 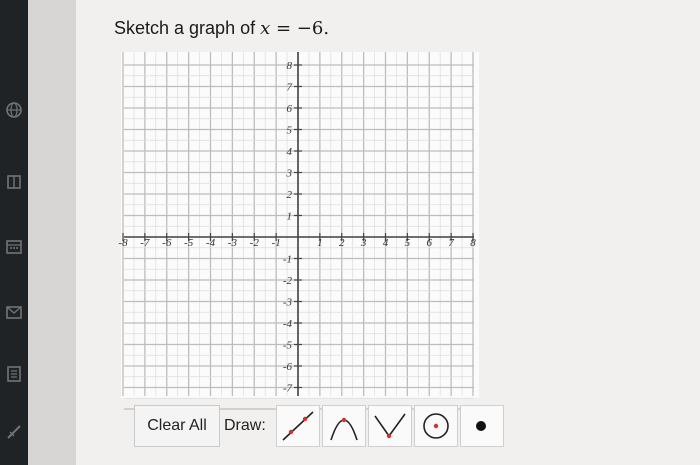 What do you see at coordinates (288, 324) in the screenshot?
I see `y-tick-label: -4` at bounding box center [288, 324].